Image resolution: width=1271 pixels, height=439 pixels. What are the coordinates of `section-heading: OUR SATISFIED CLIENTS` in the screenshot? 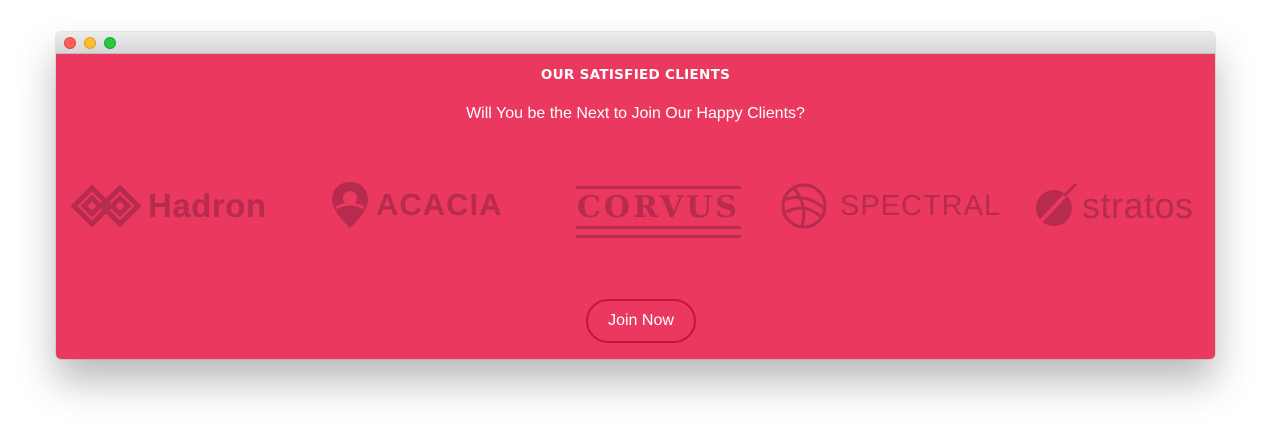 It's located at (635, 75).